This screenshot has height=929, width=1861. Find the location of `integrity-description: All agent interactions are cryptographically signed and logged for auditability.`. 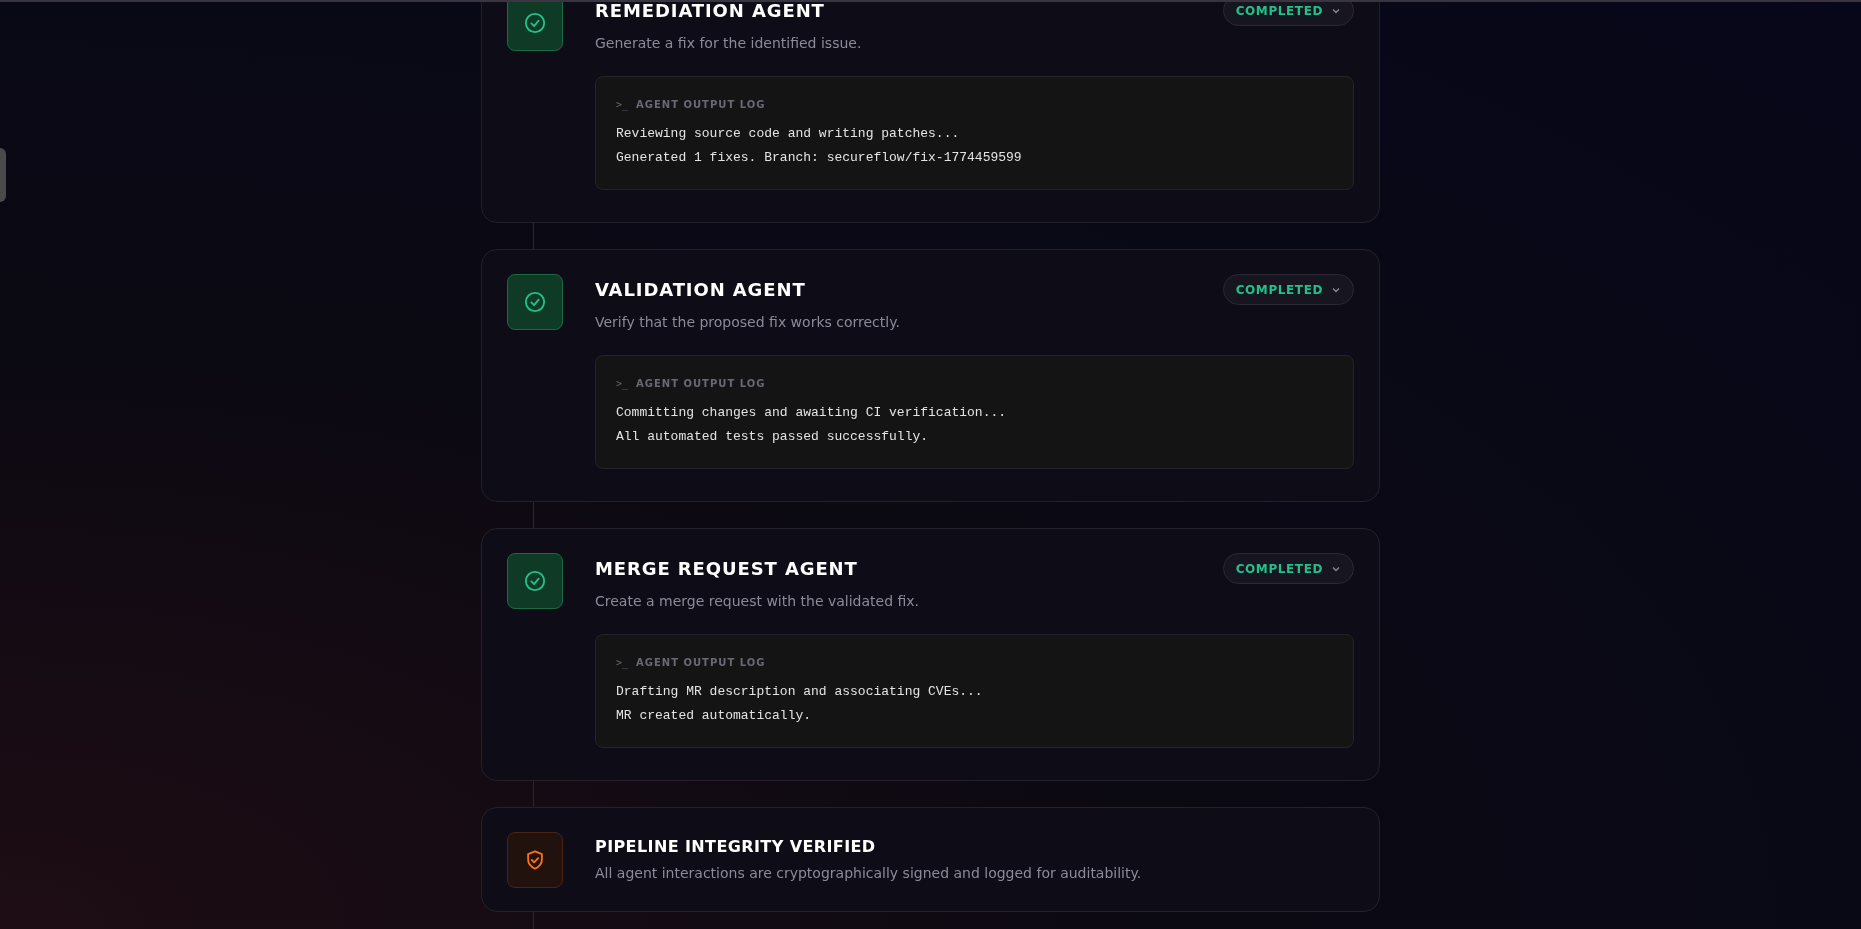

integrity-description: All agent interactions are cryptographically signed and logged for auditability. is located at coordinates (868, 873).